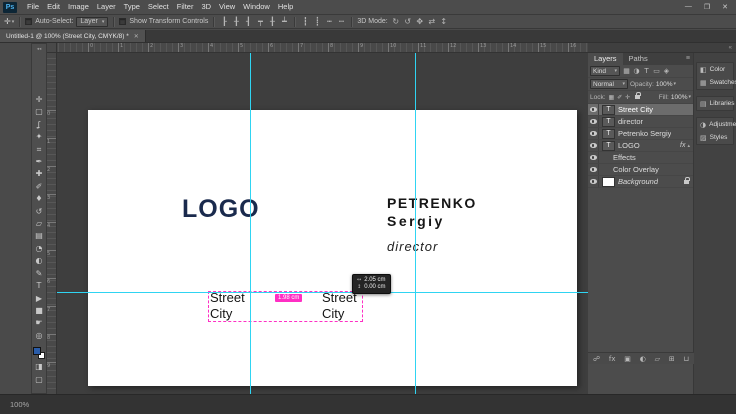  I want to click on adjustment-layer-icon: ◐, so click(643, 359).